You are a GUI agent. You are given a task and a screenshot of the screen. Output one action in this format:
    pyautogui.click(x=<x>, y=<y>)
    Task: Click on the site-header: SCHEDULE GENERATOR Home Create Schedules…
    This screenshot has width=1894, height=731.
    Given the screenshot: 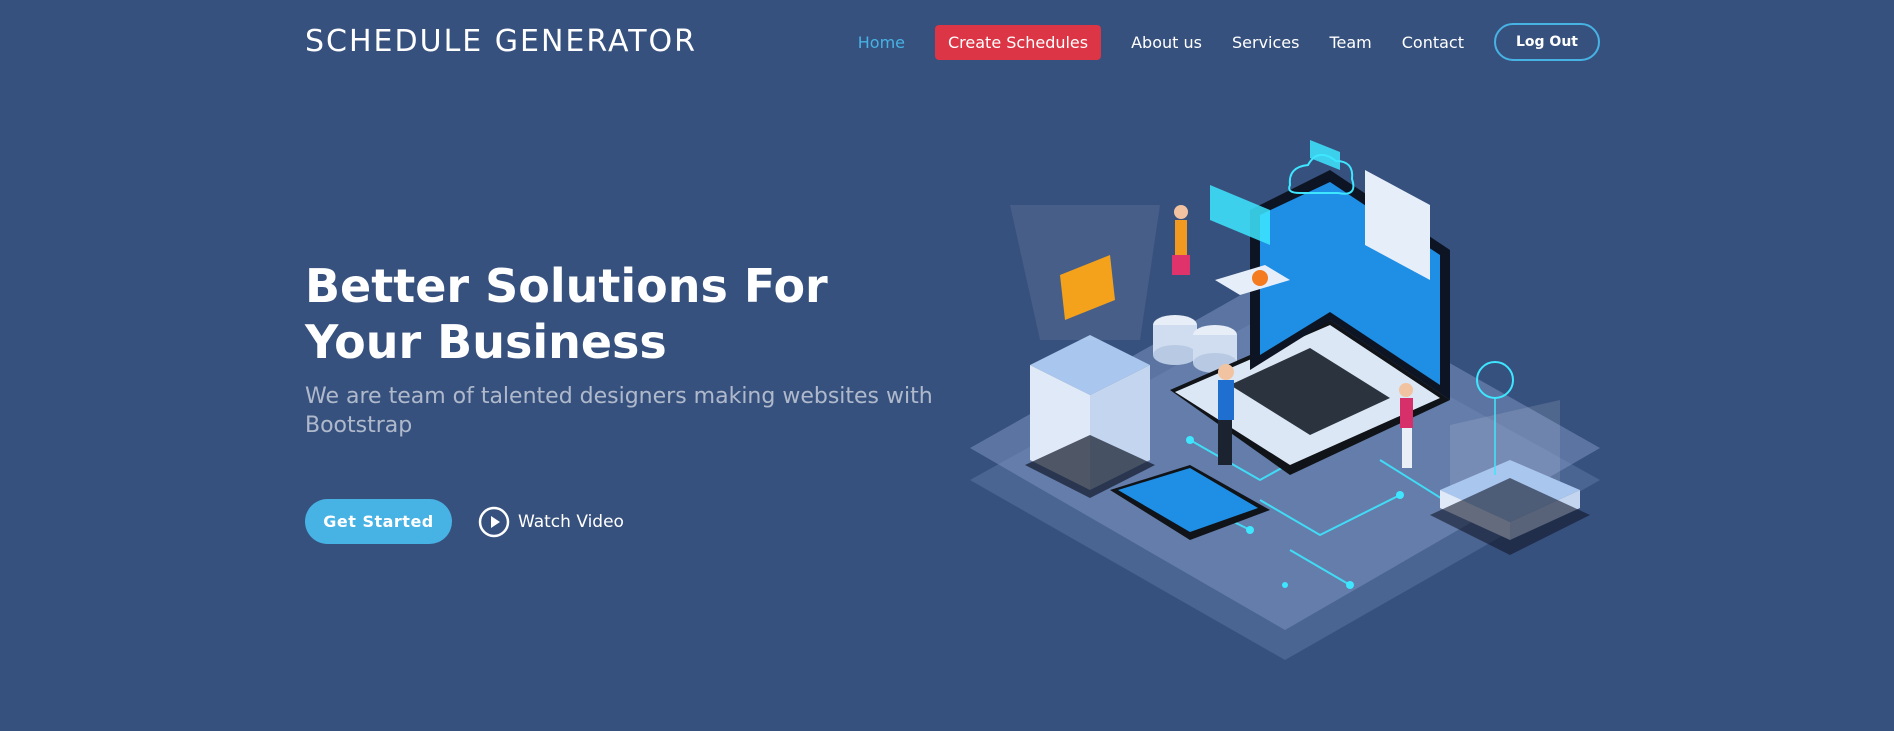 What is the action you would take?
    pyautogui.click(x=947, y=43)
    